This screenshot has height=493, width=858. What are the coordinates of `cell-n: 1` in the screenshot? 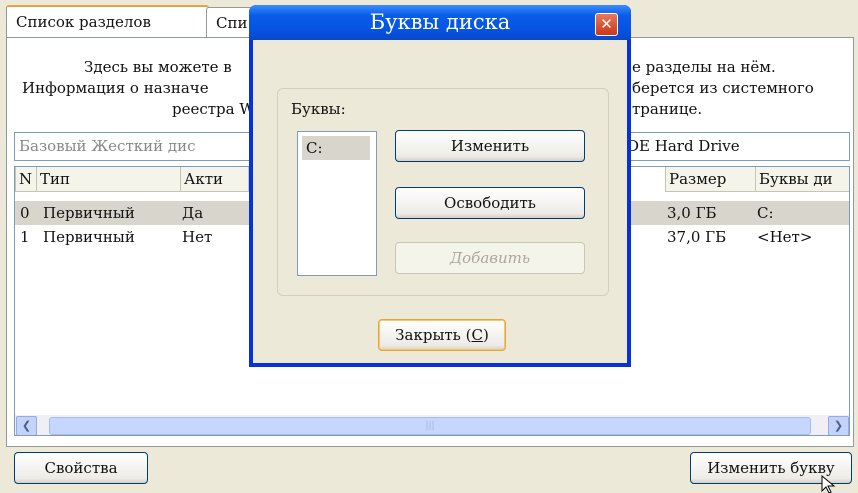 It's located at (25, 237).